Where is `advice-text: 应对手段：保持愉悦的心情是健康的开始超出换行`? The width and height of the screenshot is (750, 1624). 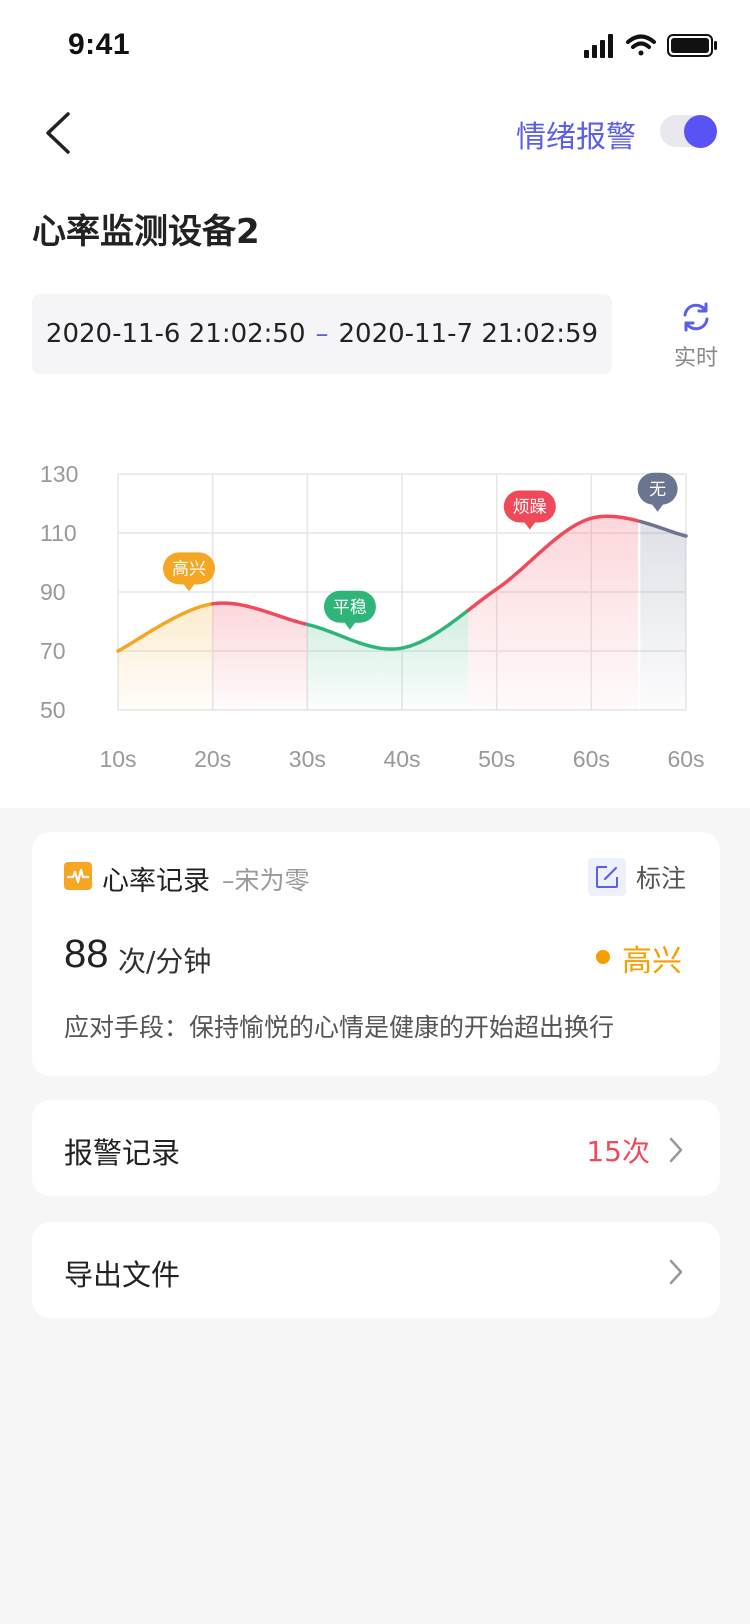
advice-text: 应对手段：保持愉悦的心情是健康的开始超出换行 is located at coordinates (339, 1027).